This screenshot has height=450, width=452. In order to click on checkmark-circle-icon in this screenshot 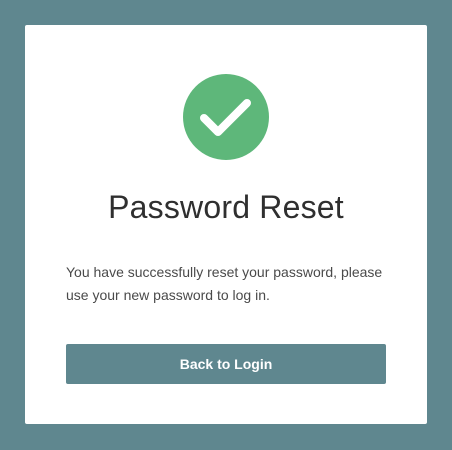, I will do `click(226, 117)`.